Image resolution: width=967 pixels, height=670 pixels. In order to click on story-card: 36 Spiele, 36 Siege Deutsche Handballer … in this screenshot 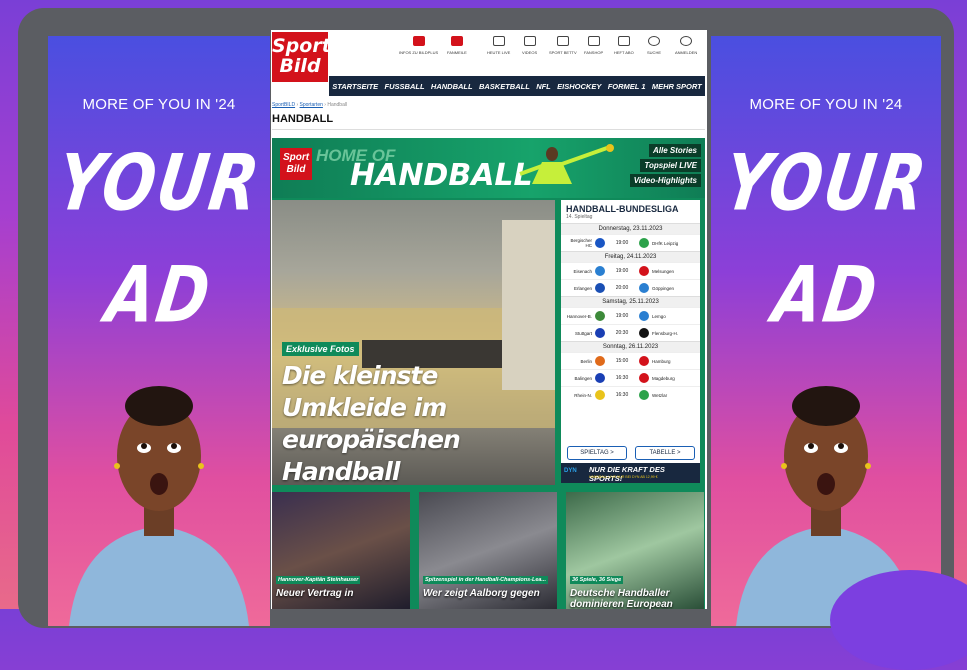, I will do `click(635, 550)`.